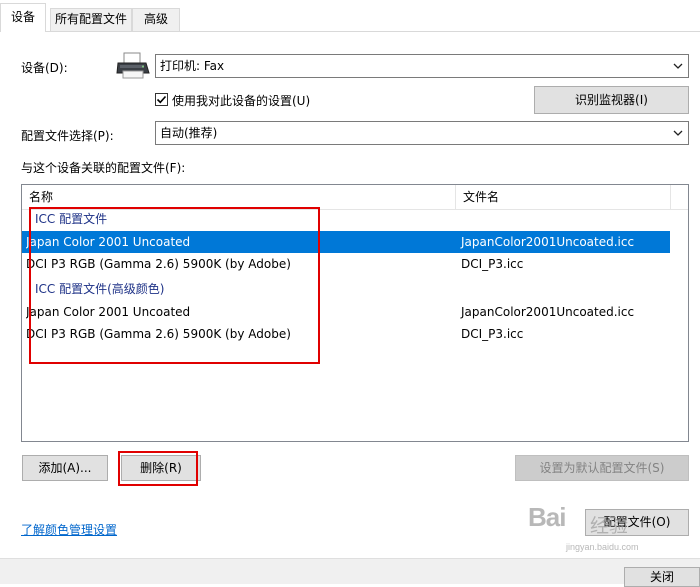  I want to click on identify-monitors-button: 识别监视器(I), so click(611, 100).